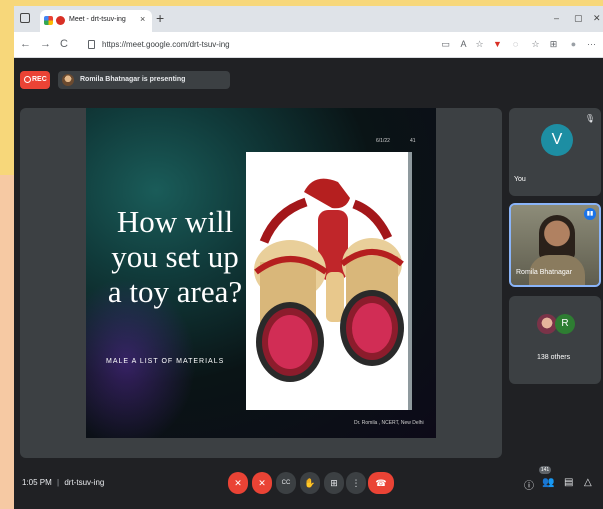 The image size is (603, 509). I want to click on raise-hand-button: ✋, so click(310, 483).